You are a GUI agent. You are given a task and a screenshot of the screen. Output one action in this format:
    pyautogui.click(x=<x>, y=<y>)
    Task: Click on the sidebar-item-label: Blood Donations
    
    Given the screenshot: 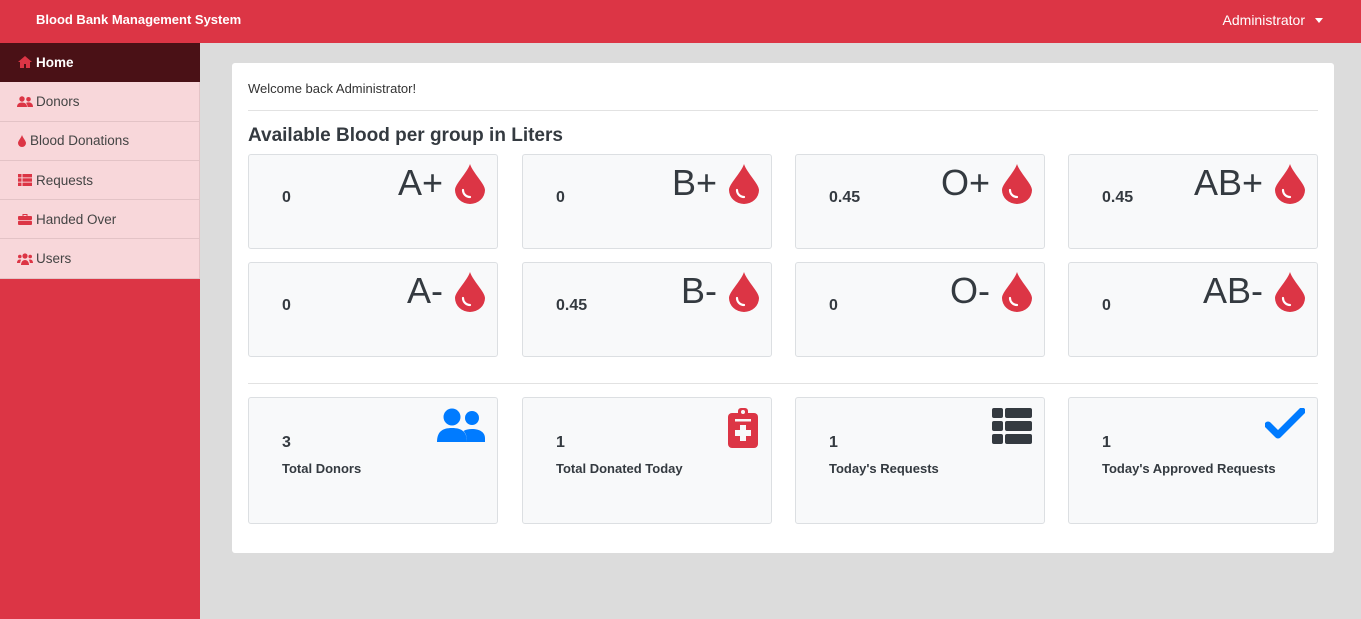 What is the action you would take?
    pyautogui.click(x=80, y=141)
    